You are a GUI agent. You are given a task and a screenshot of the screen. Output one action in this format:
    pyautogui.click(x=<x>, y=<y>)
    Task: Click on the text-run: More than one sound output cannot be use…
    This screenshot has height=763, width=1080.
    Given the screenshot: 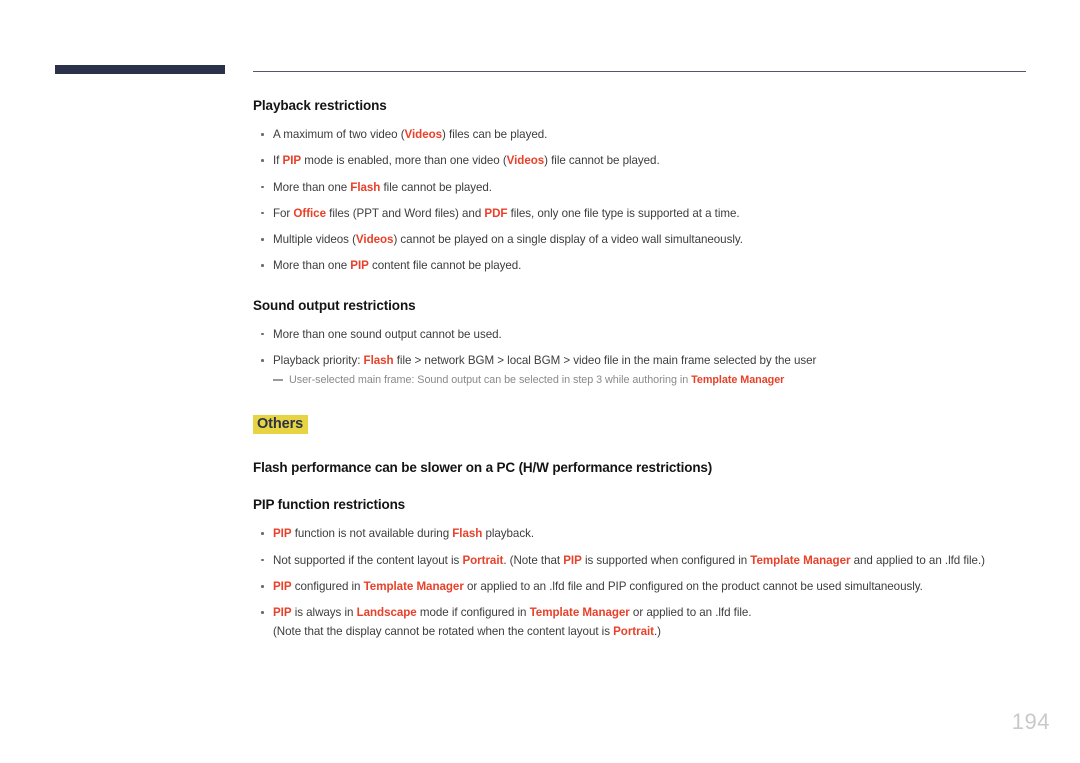 What is the action you would take?
    pyautogui.click(x=387, y=334)
    